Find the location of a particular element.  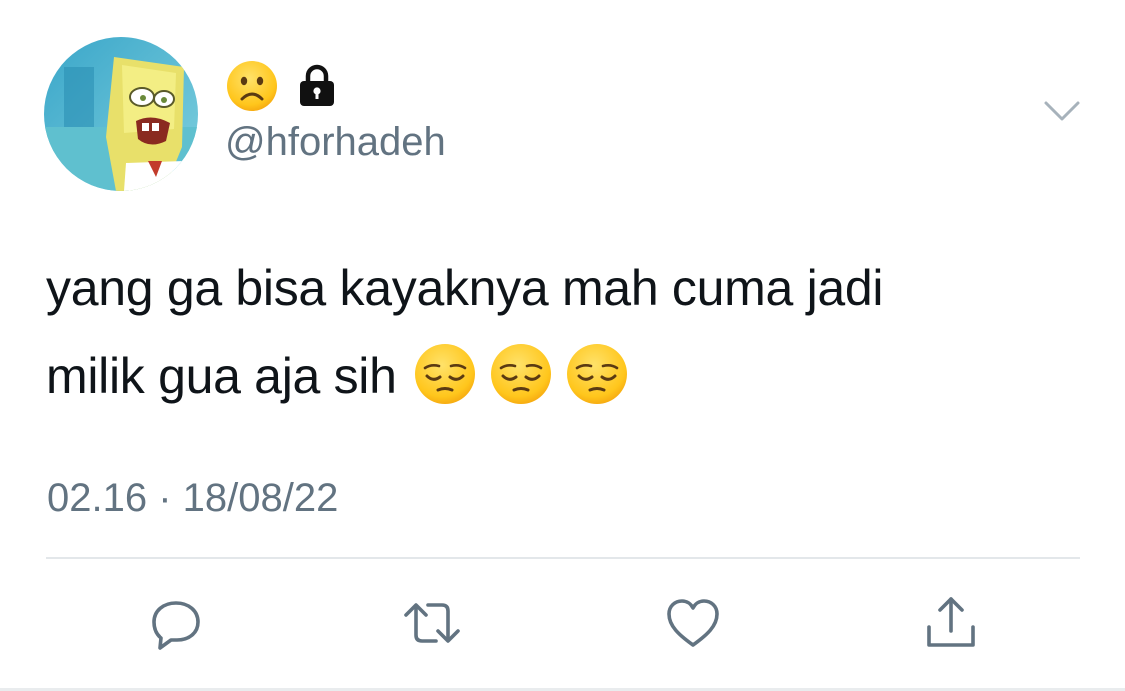

tweet-timestamp: 02.16 · 18/08/22 is located at coordinates (192, 498).